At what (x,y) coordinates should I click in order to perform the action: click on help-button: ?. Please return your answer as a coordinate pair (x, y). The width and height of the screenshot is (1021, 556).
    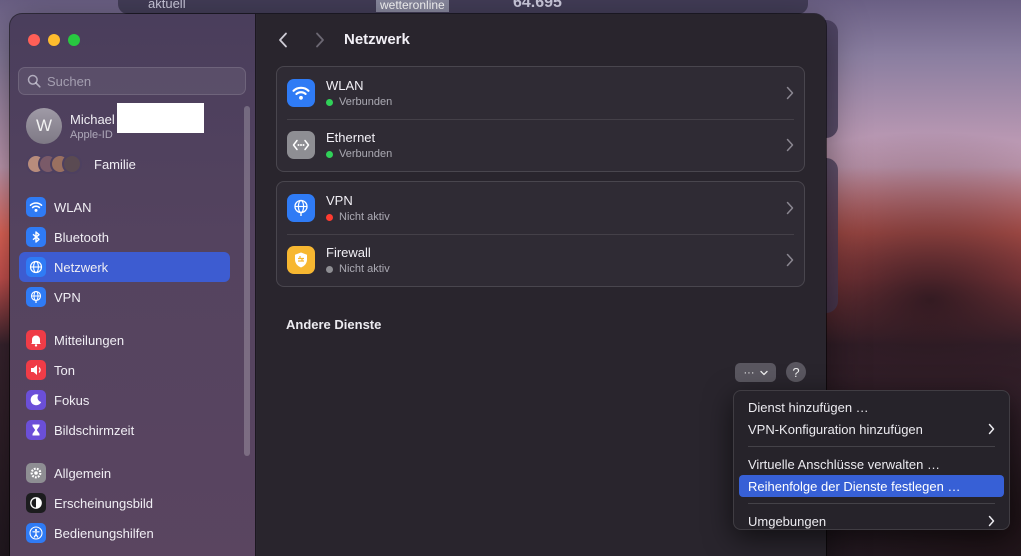
    Looking at the image, I should click on (796, 372).